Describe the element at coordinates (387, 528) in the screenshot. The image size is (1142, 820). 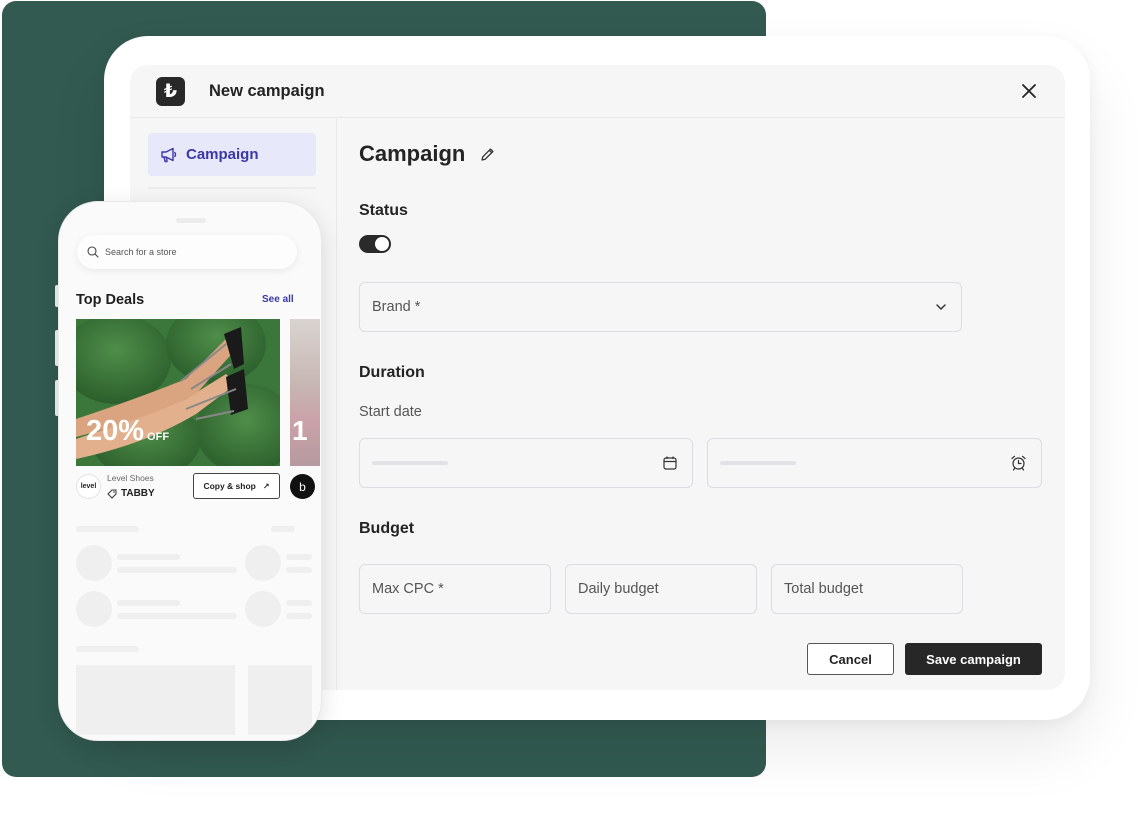
I see `budget-label: Budget` at that location.